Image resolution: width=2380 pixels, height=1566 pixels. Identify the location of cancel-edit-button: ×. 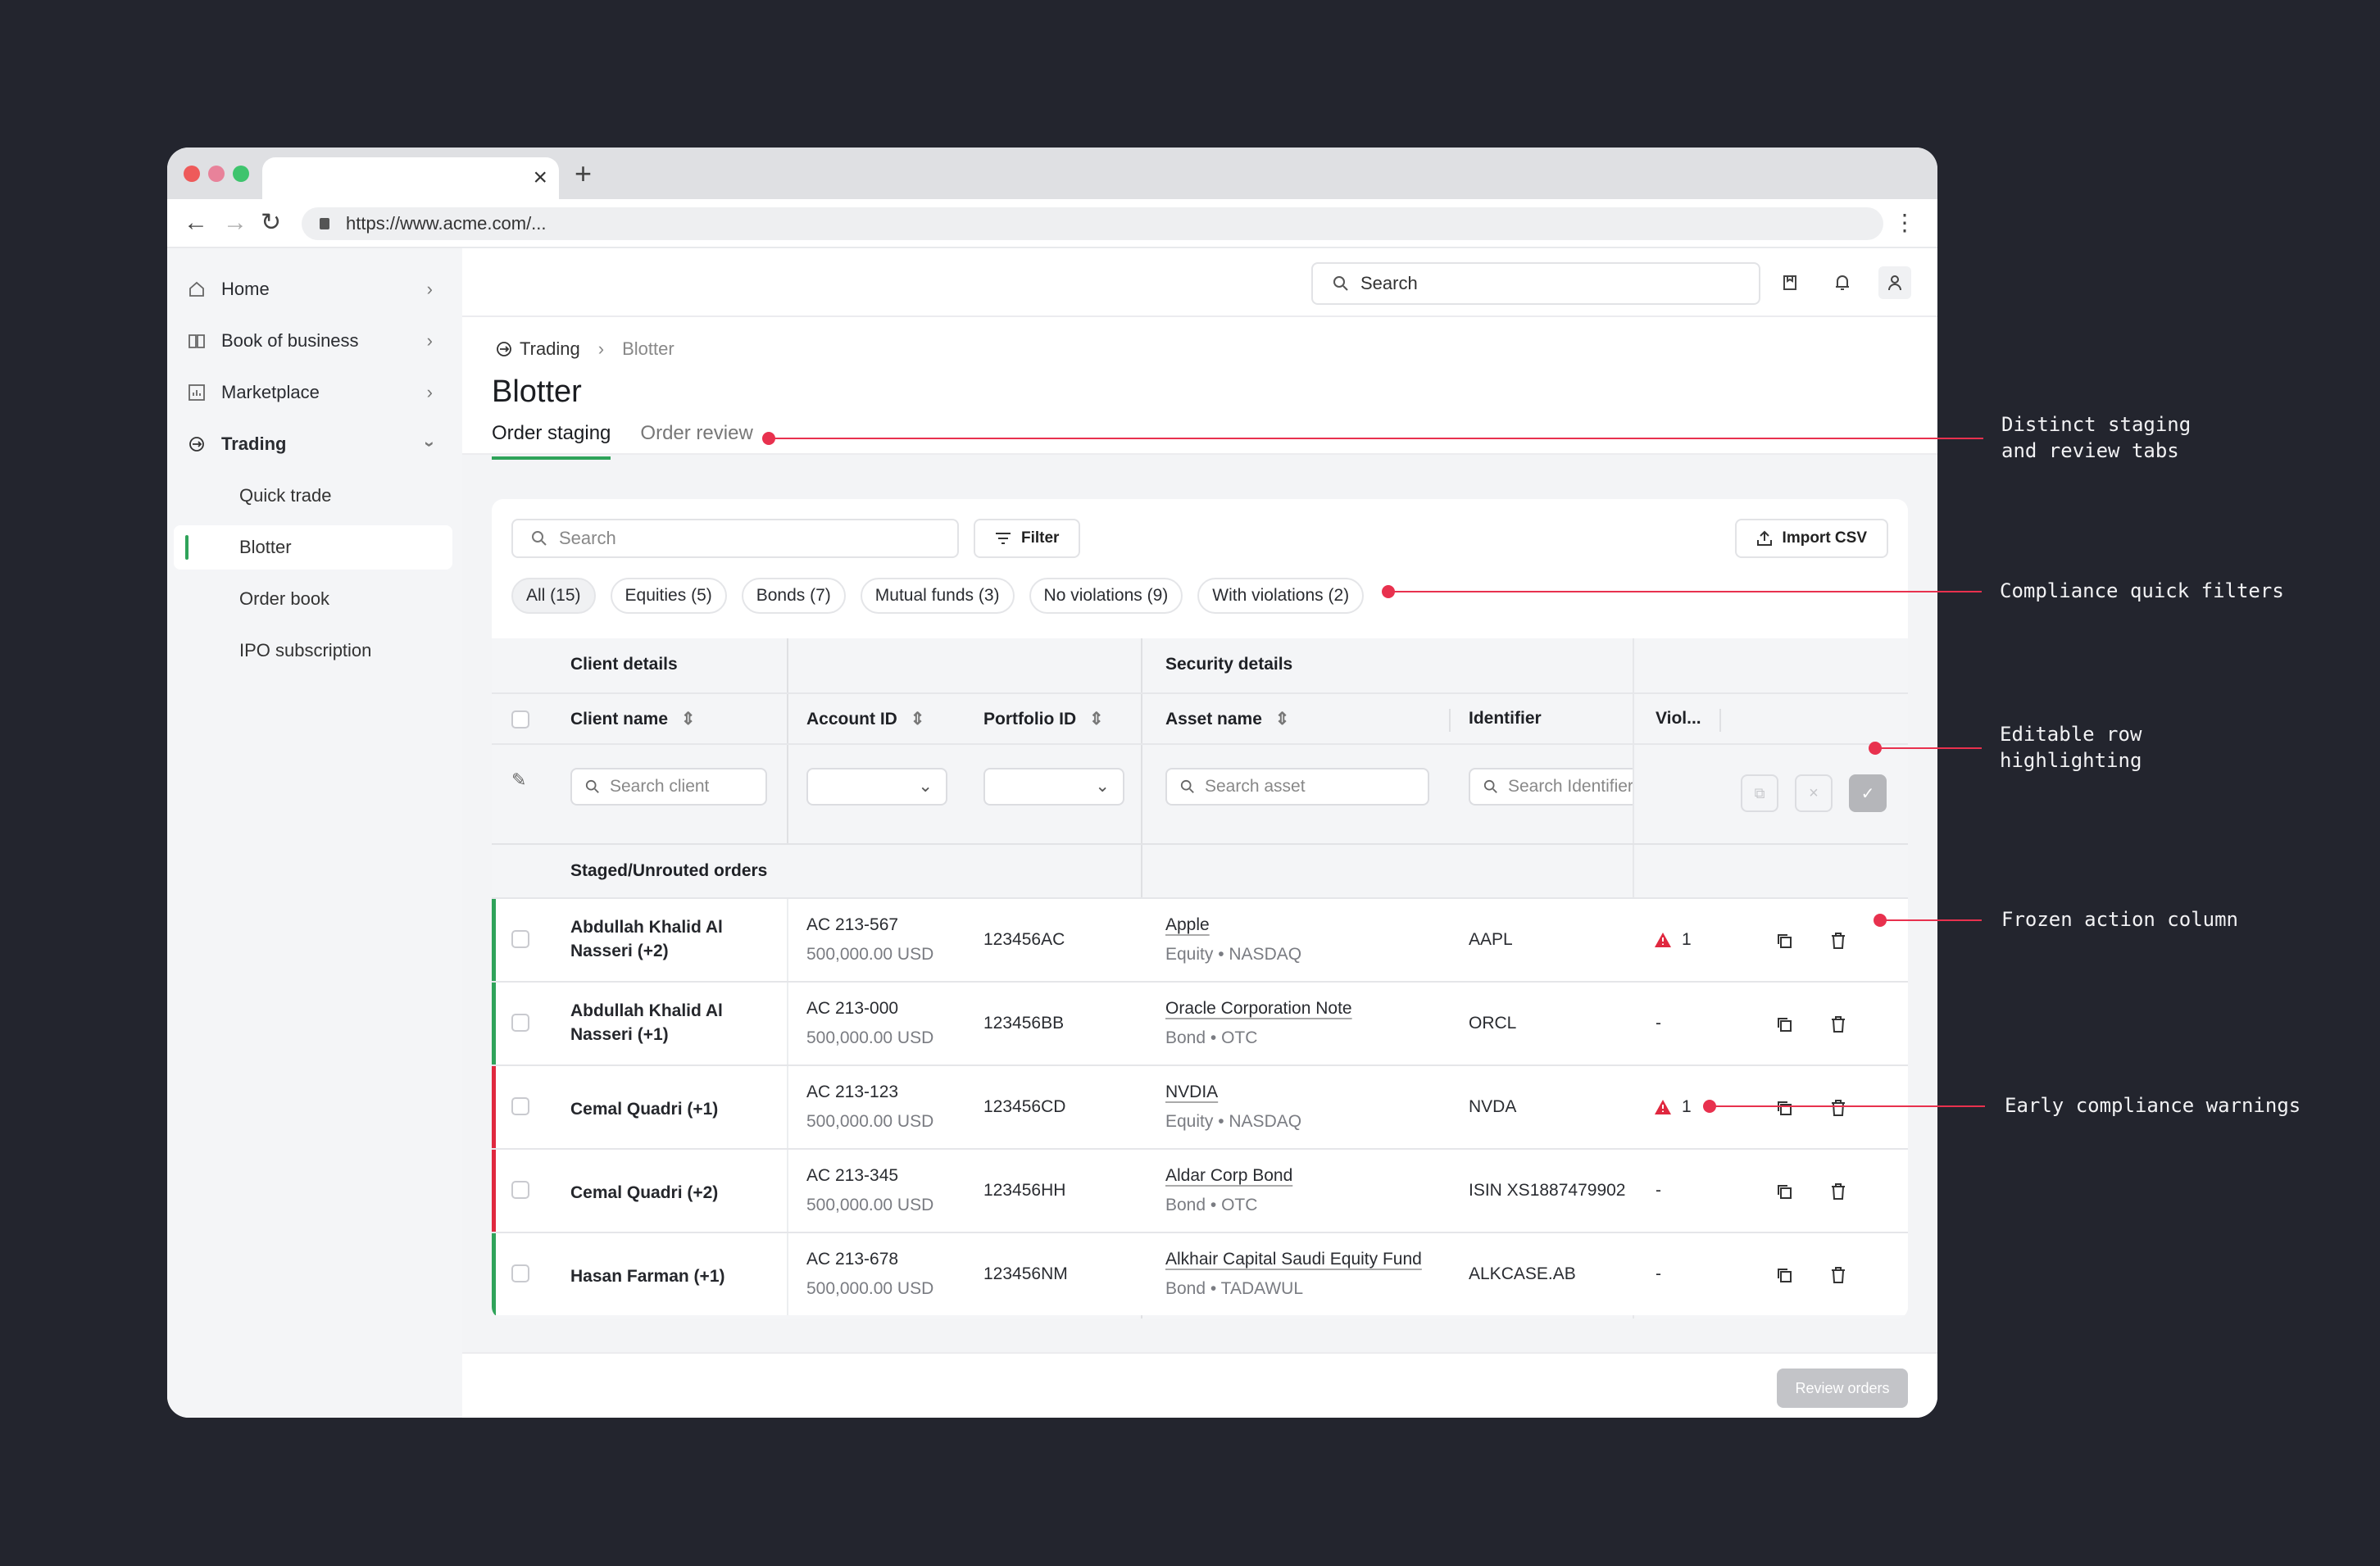
(1814, 793).